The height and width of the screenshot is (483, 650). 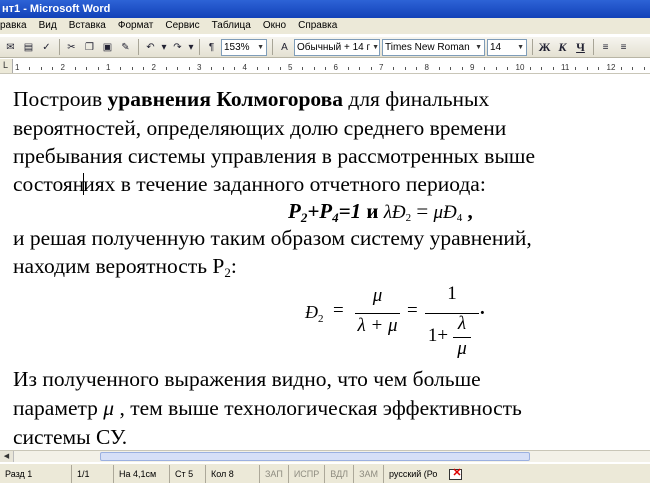 I want to click on text-run: для финальных, so click(x=416, y=99).